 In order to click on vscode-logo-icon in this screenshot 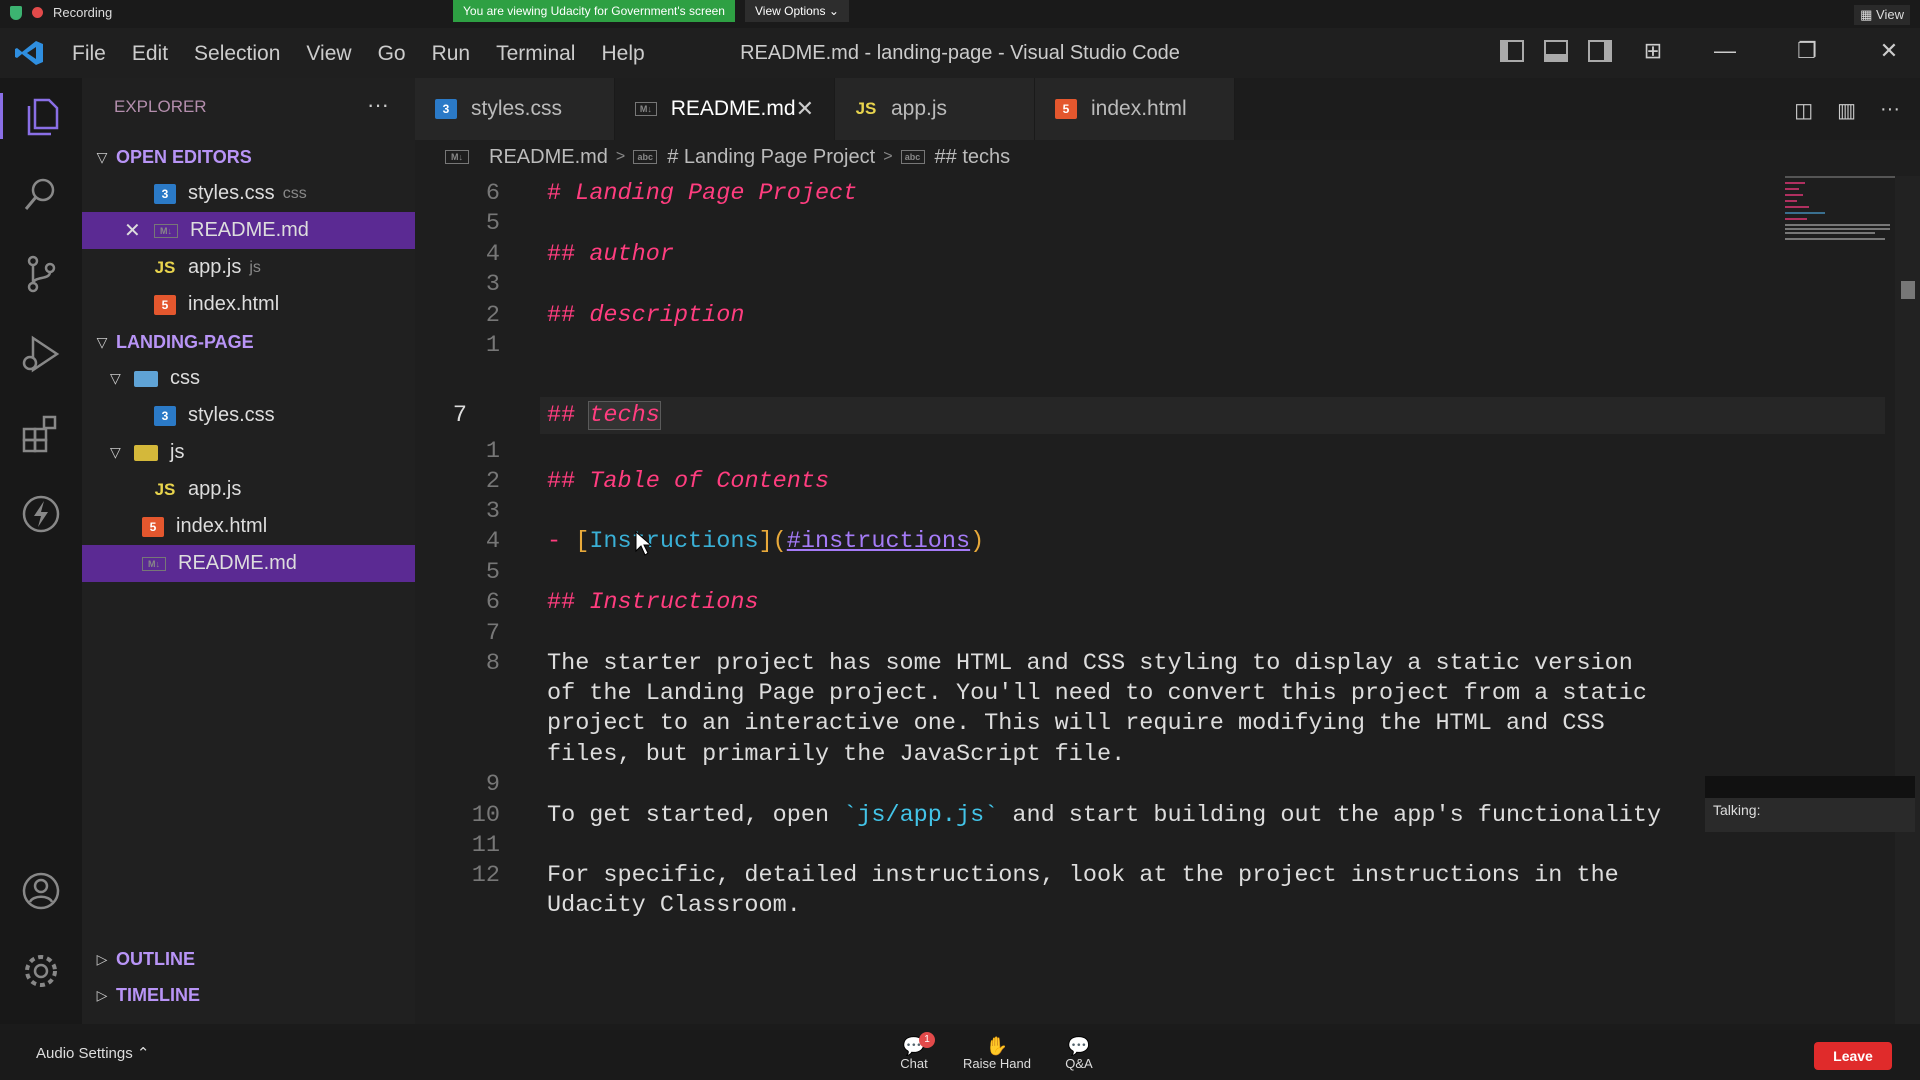, I will do `click(29, 53)`.